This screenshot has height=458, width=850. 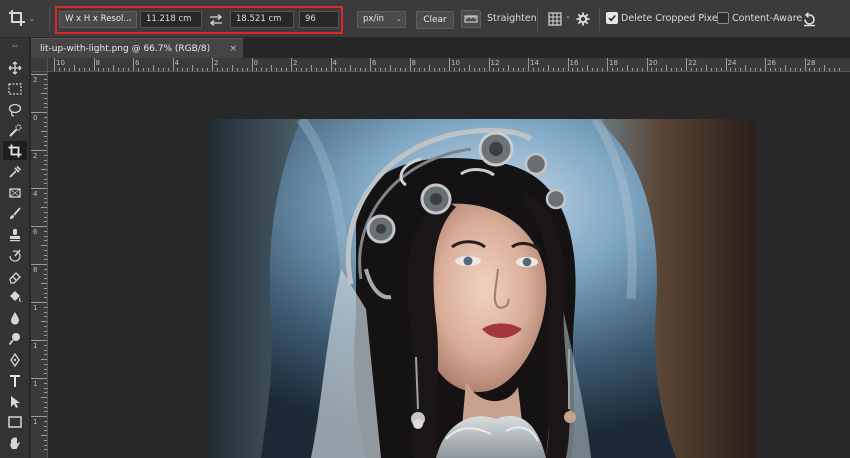 What do you see at coordinates (583, 19) in the screenshot?
I see `gear-icon` at bounding box center [583, 19].